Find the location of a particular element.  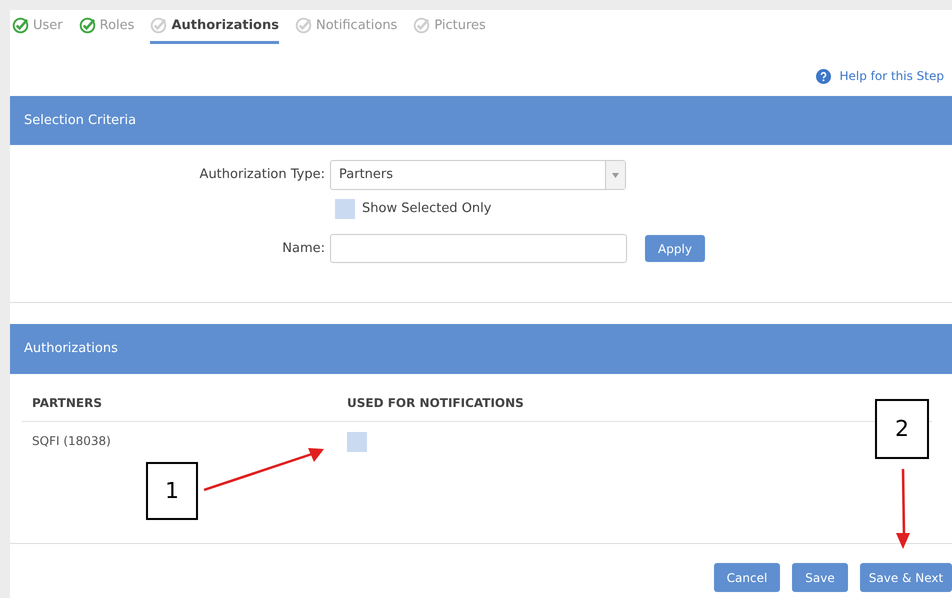

section-header: Authorizations is located at coordinates (481, 349).